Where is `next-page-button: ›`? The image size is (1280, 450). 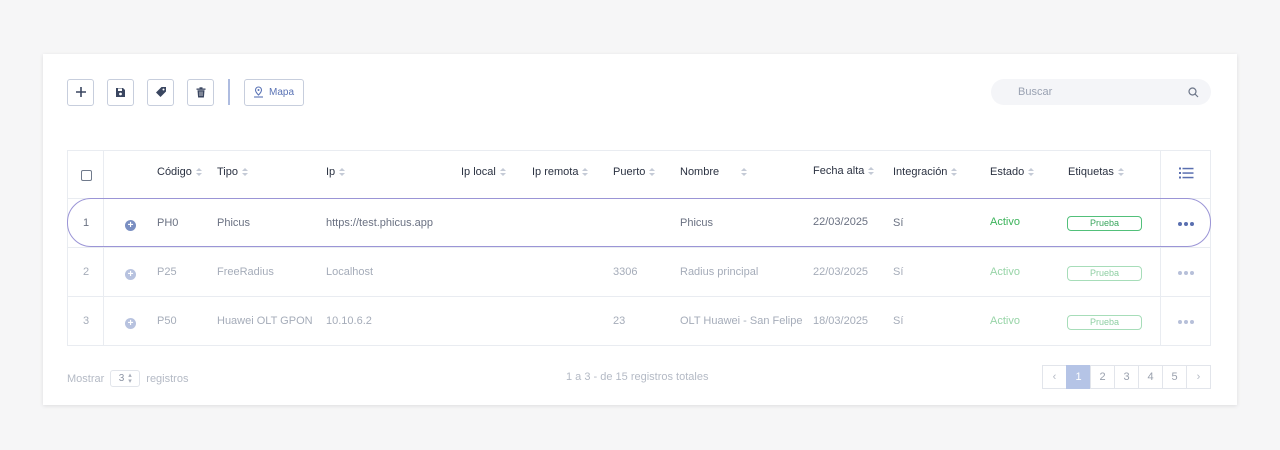
next-page-button: › is located at coordinates (1198, 377).